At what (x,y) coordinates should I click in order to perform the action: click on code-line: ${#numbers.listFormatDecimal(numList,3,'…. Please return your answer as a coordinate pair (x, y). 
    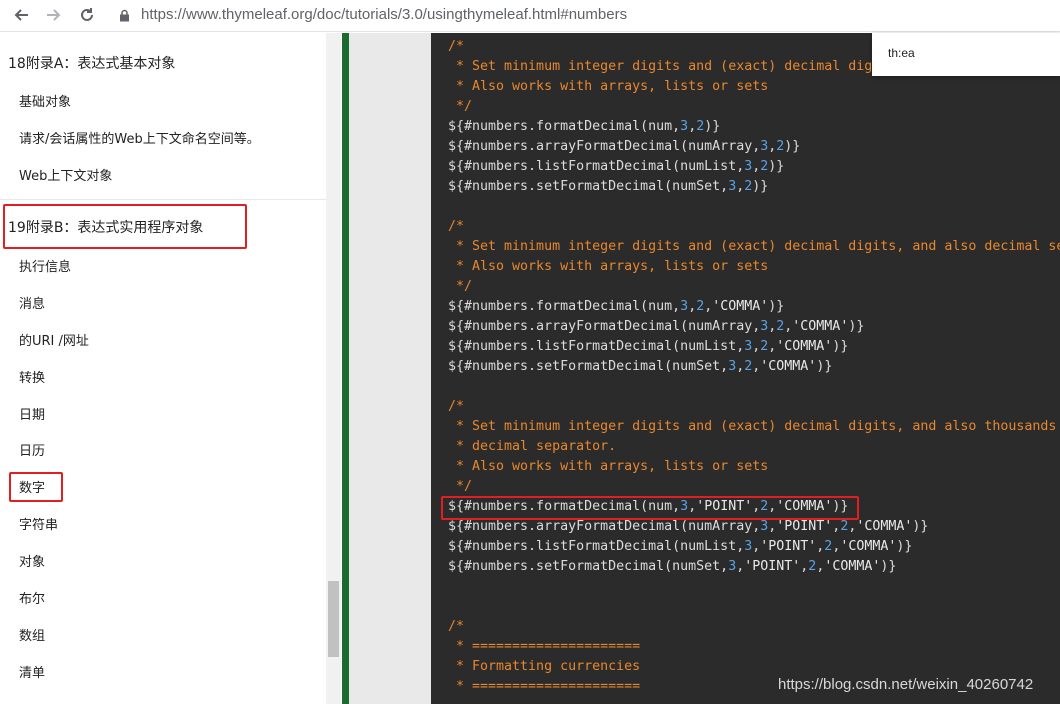
    Looking at the image, I should click on (680, 547).